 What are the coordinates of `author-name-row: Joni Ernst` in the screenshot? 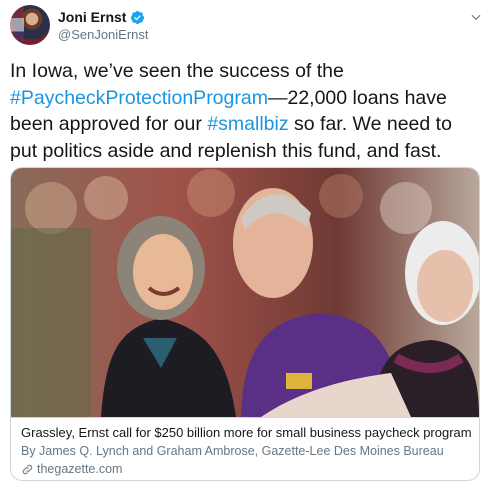 It's located at (101, 17).